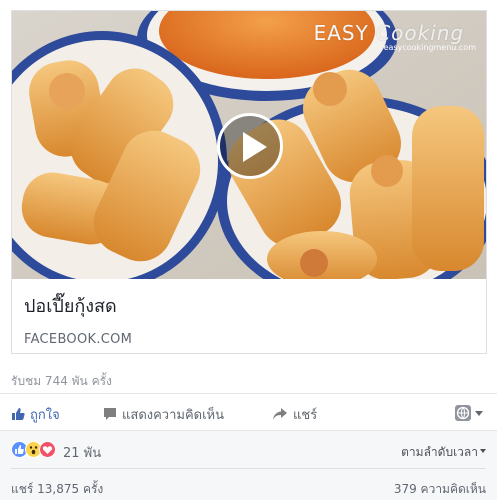 The height and width of the screenshot is (500, 497). I want to click on love-icon, so click(47, 449).